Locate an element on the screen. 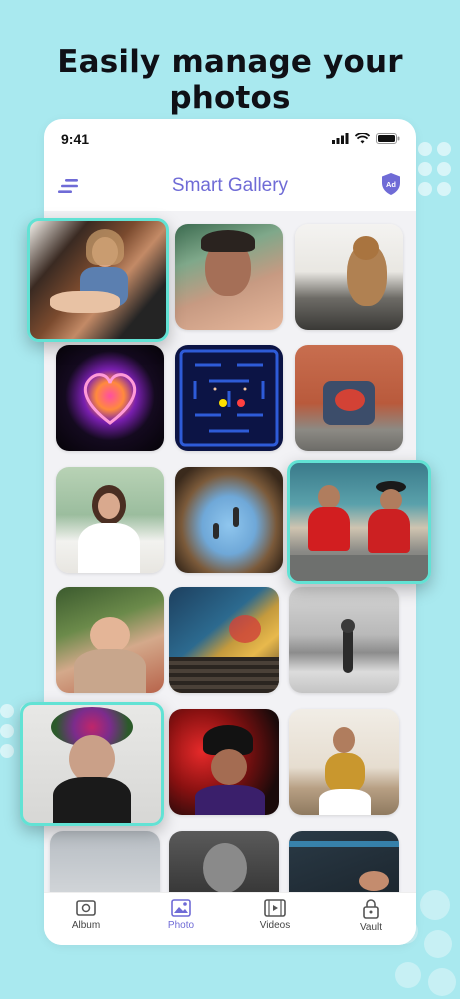 The height and width of the screenshot is (999, 460). tab-photo: Photo is located at coordinates (181, 915).